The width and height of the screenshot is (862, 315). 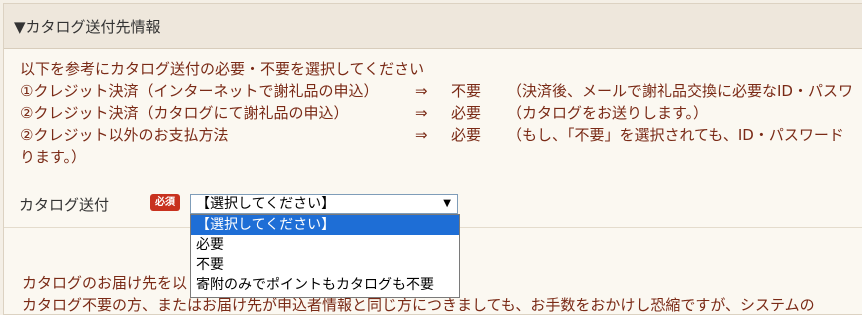 I want to click on option-donation-only: 寄附のみでポイントもカタログも不要, so click(x=325, y=285).